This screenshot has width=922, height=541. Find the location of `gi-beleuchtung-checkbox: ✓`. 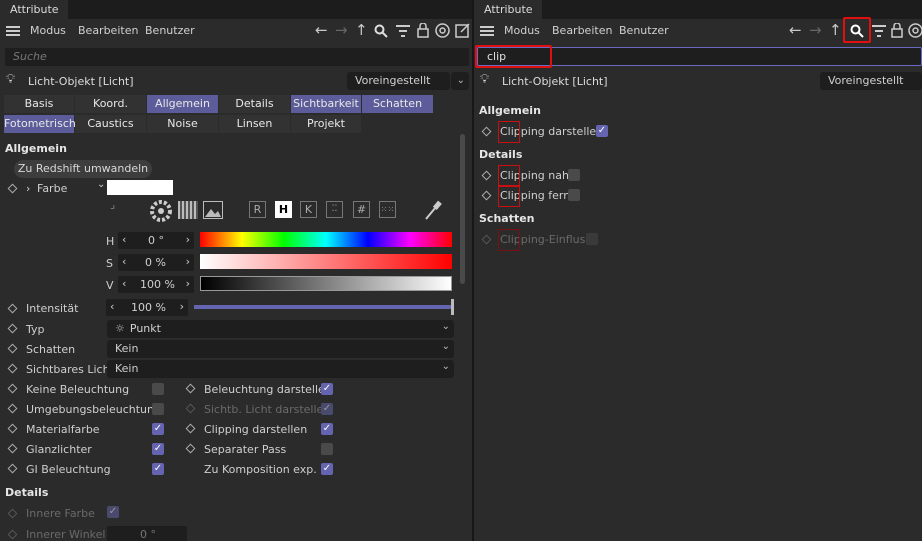

gi-beleuchtung-checkbox: ✓ is located at coordinates (158, 469).